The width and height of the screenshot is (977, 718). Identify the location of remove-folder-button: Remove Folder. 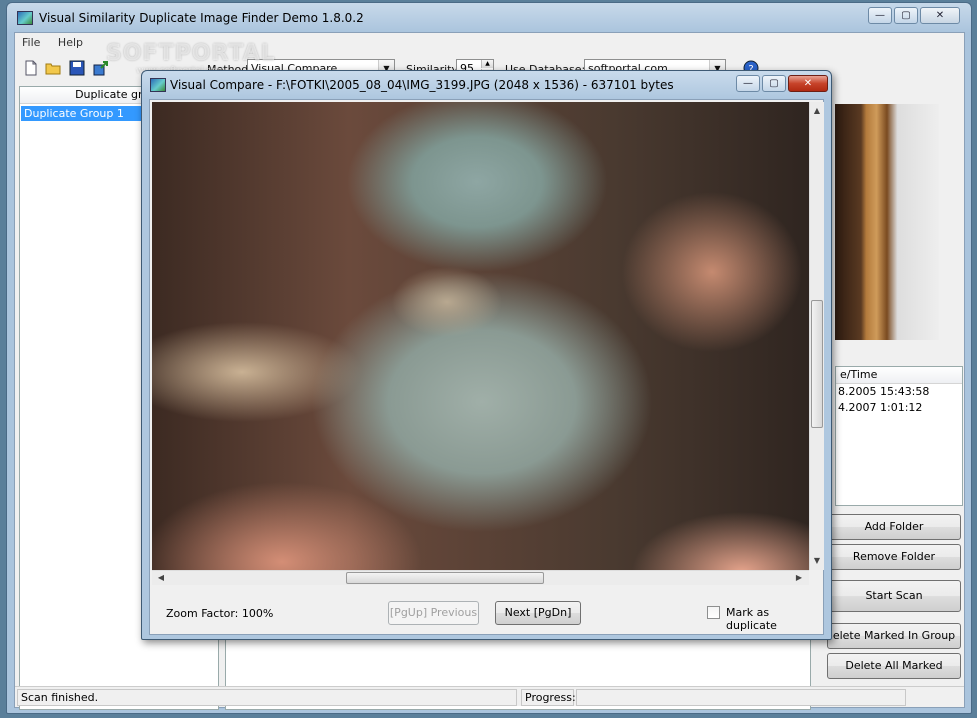
(894, 557).